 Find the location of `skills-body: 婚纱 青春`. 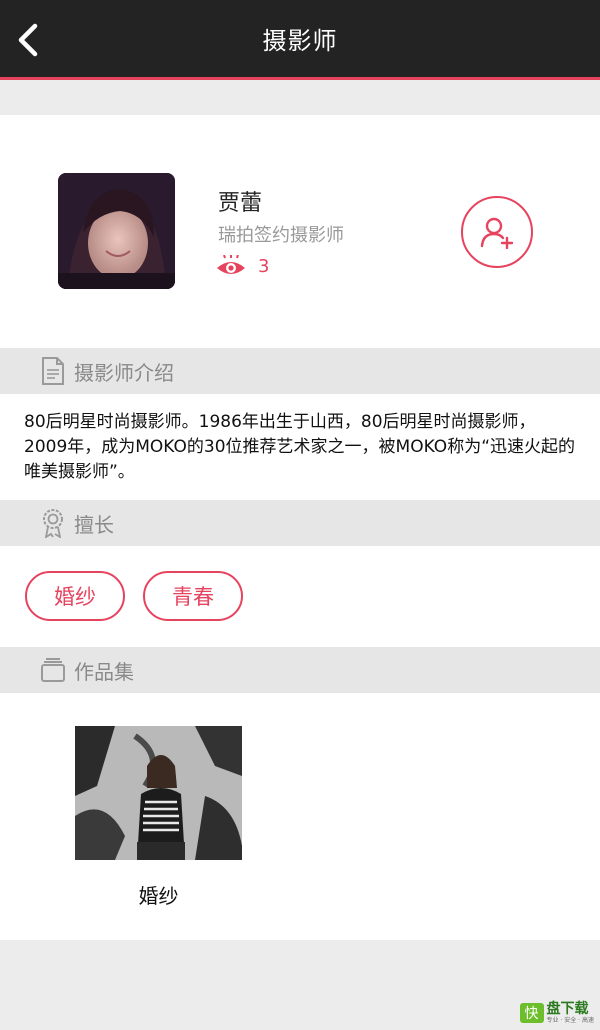

skills-body: 婚纱 青春 is located at coordinates (300, 596).